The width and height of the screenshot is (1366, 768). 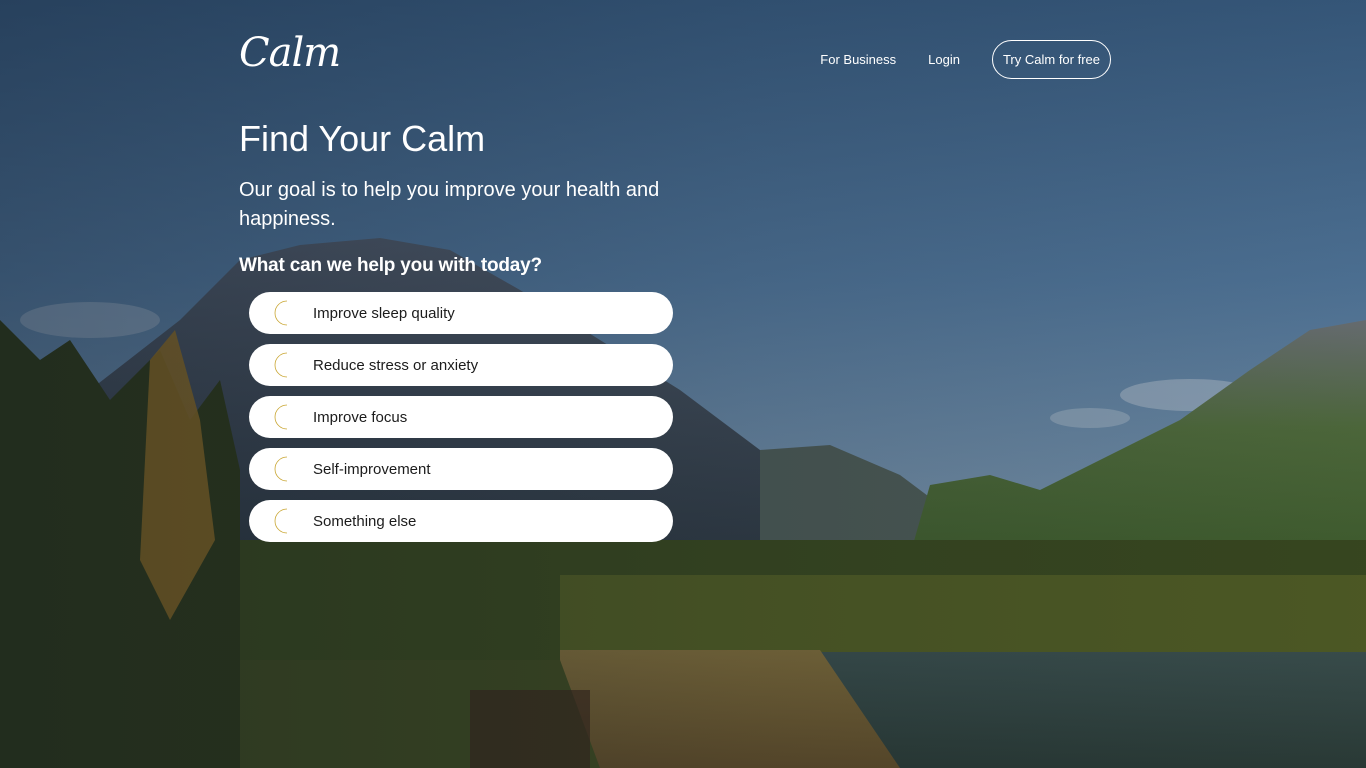 What do you see at coordinates (965, 59) in the screenshot?
I see `top-nav: For Business Login Try Calm for free` at bounding box center [965, 59].